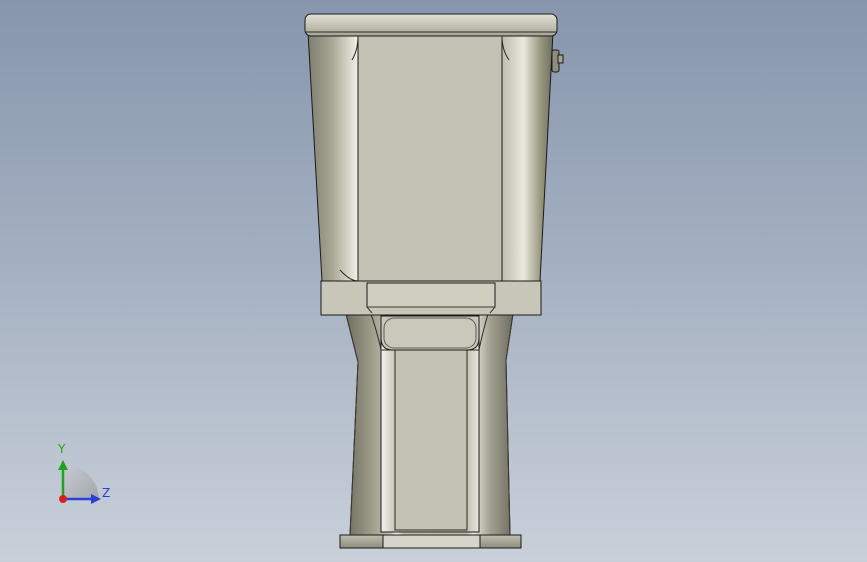 The image size is (867, 562). What do you see at coordinates (79, 482) in the screenshot?
I see `axis-triad` at bounding box center [79, 482].